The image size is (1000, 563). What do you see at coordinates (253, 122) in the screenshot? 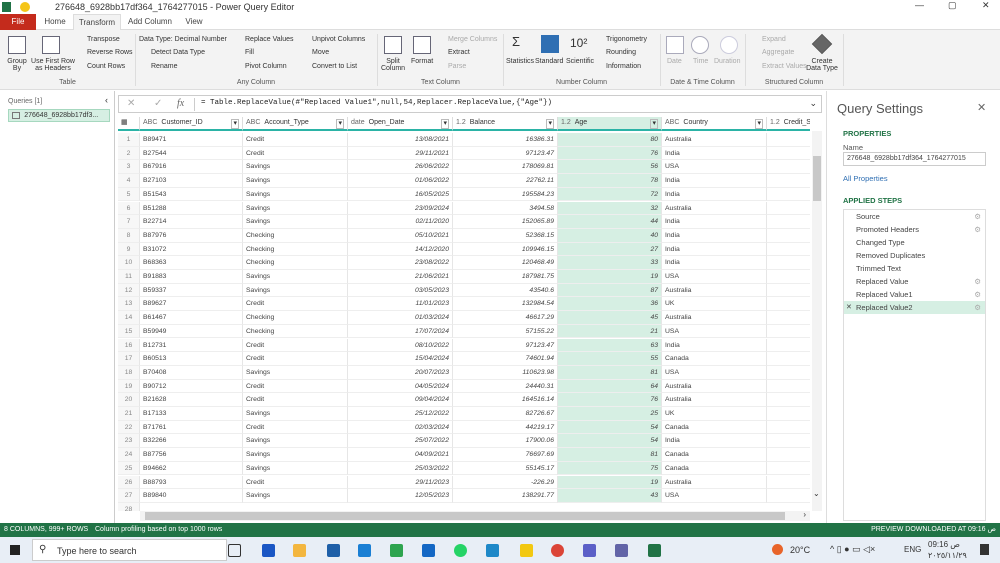
I see `column-type-icon: ABC` at bounding box center [253, 122].